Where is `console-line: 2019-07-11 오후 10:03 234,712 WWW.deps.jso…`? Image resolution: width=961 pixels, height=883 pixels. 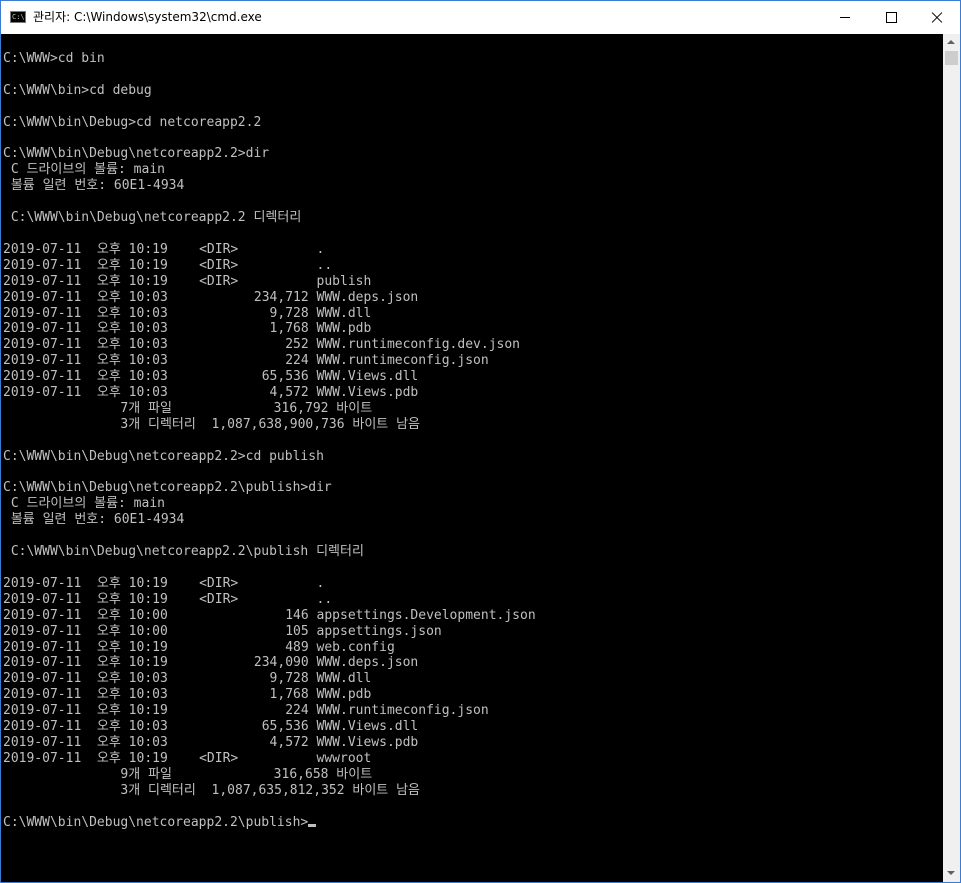
console-line: 2019-07-11 오후 10:03 234,712 WWW.deps.jso… is located at coordinates (211, 297).